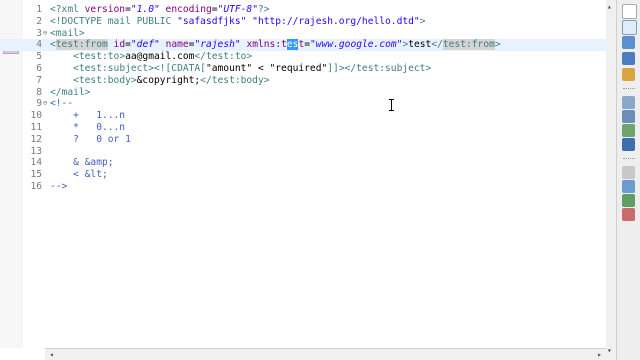 The image size is (640, 360). I want to click on horizontal-scrollbar: ◂ ▸, so click(325, 354).